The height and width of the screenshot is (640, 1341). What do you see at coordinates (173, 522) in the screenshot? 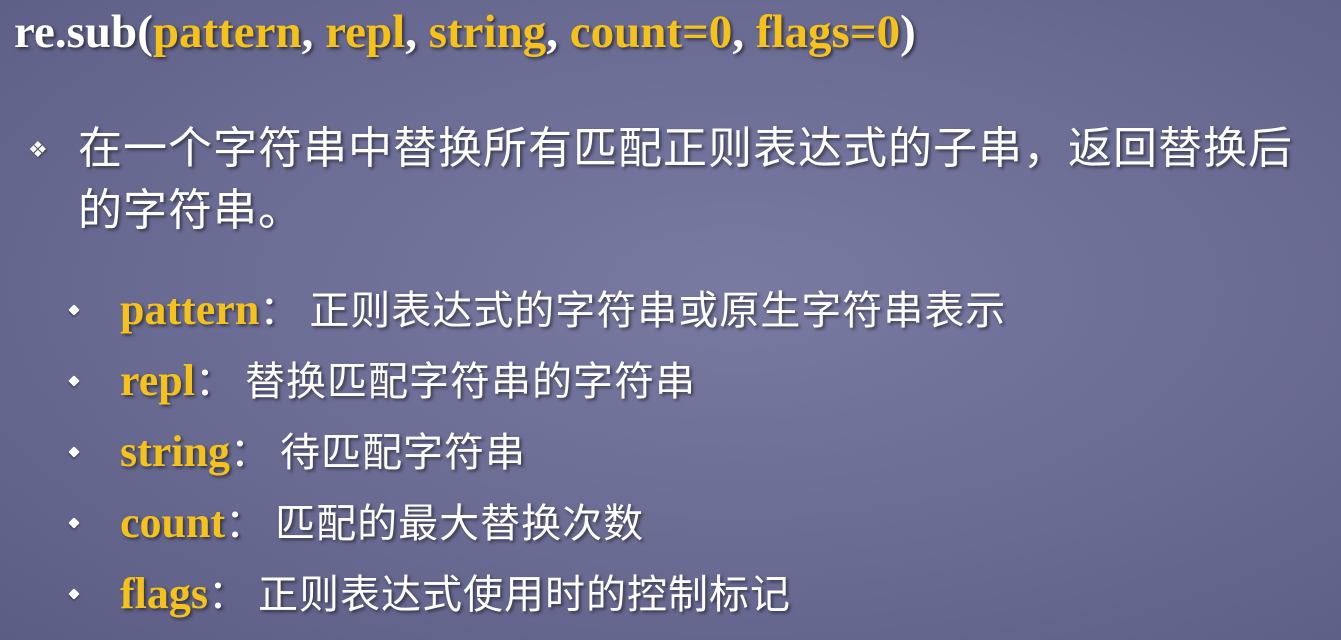
I see `param-name: count` at bounding box center [173, 522].